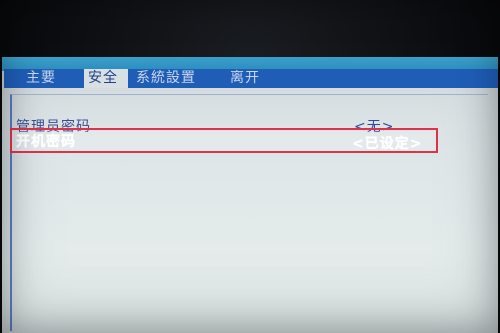  Describe the element at coordinates (248, 78) in the screenshot. I see `tab-exit: 离开` at that location.